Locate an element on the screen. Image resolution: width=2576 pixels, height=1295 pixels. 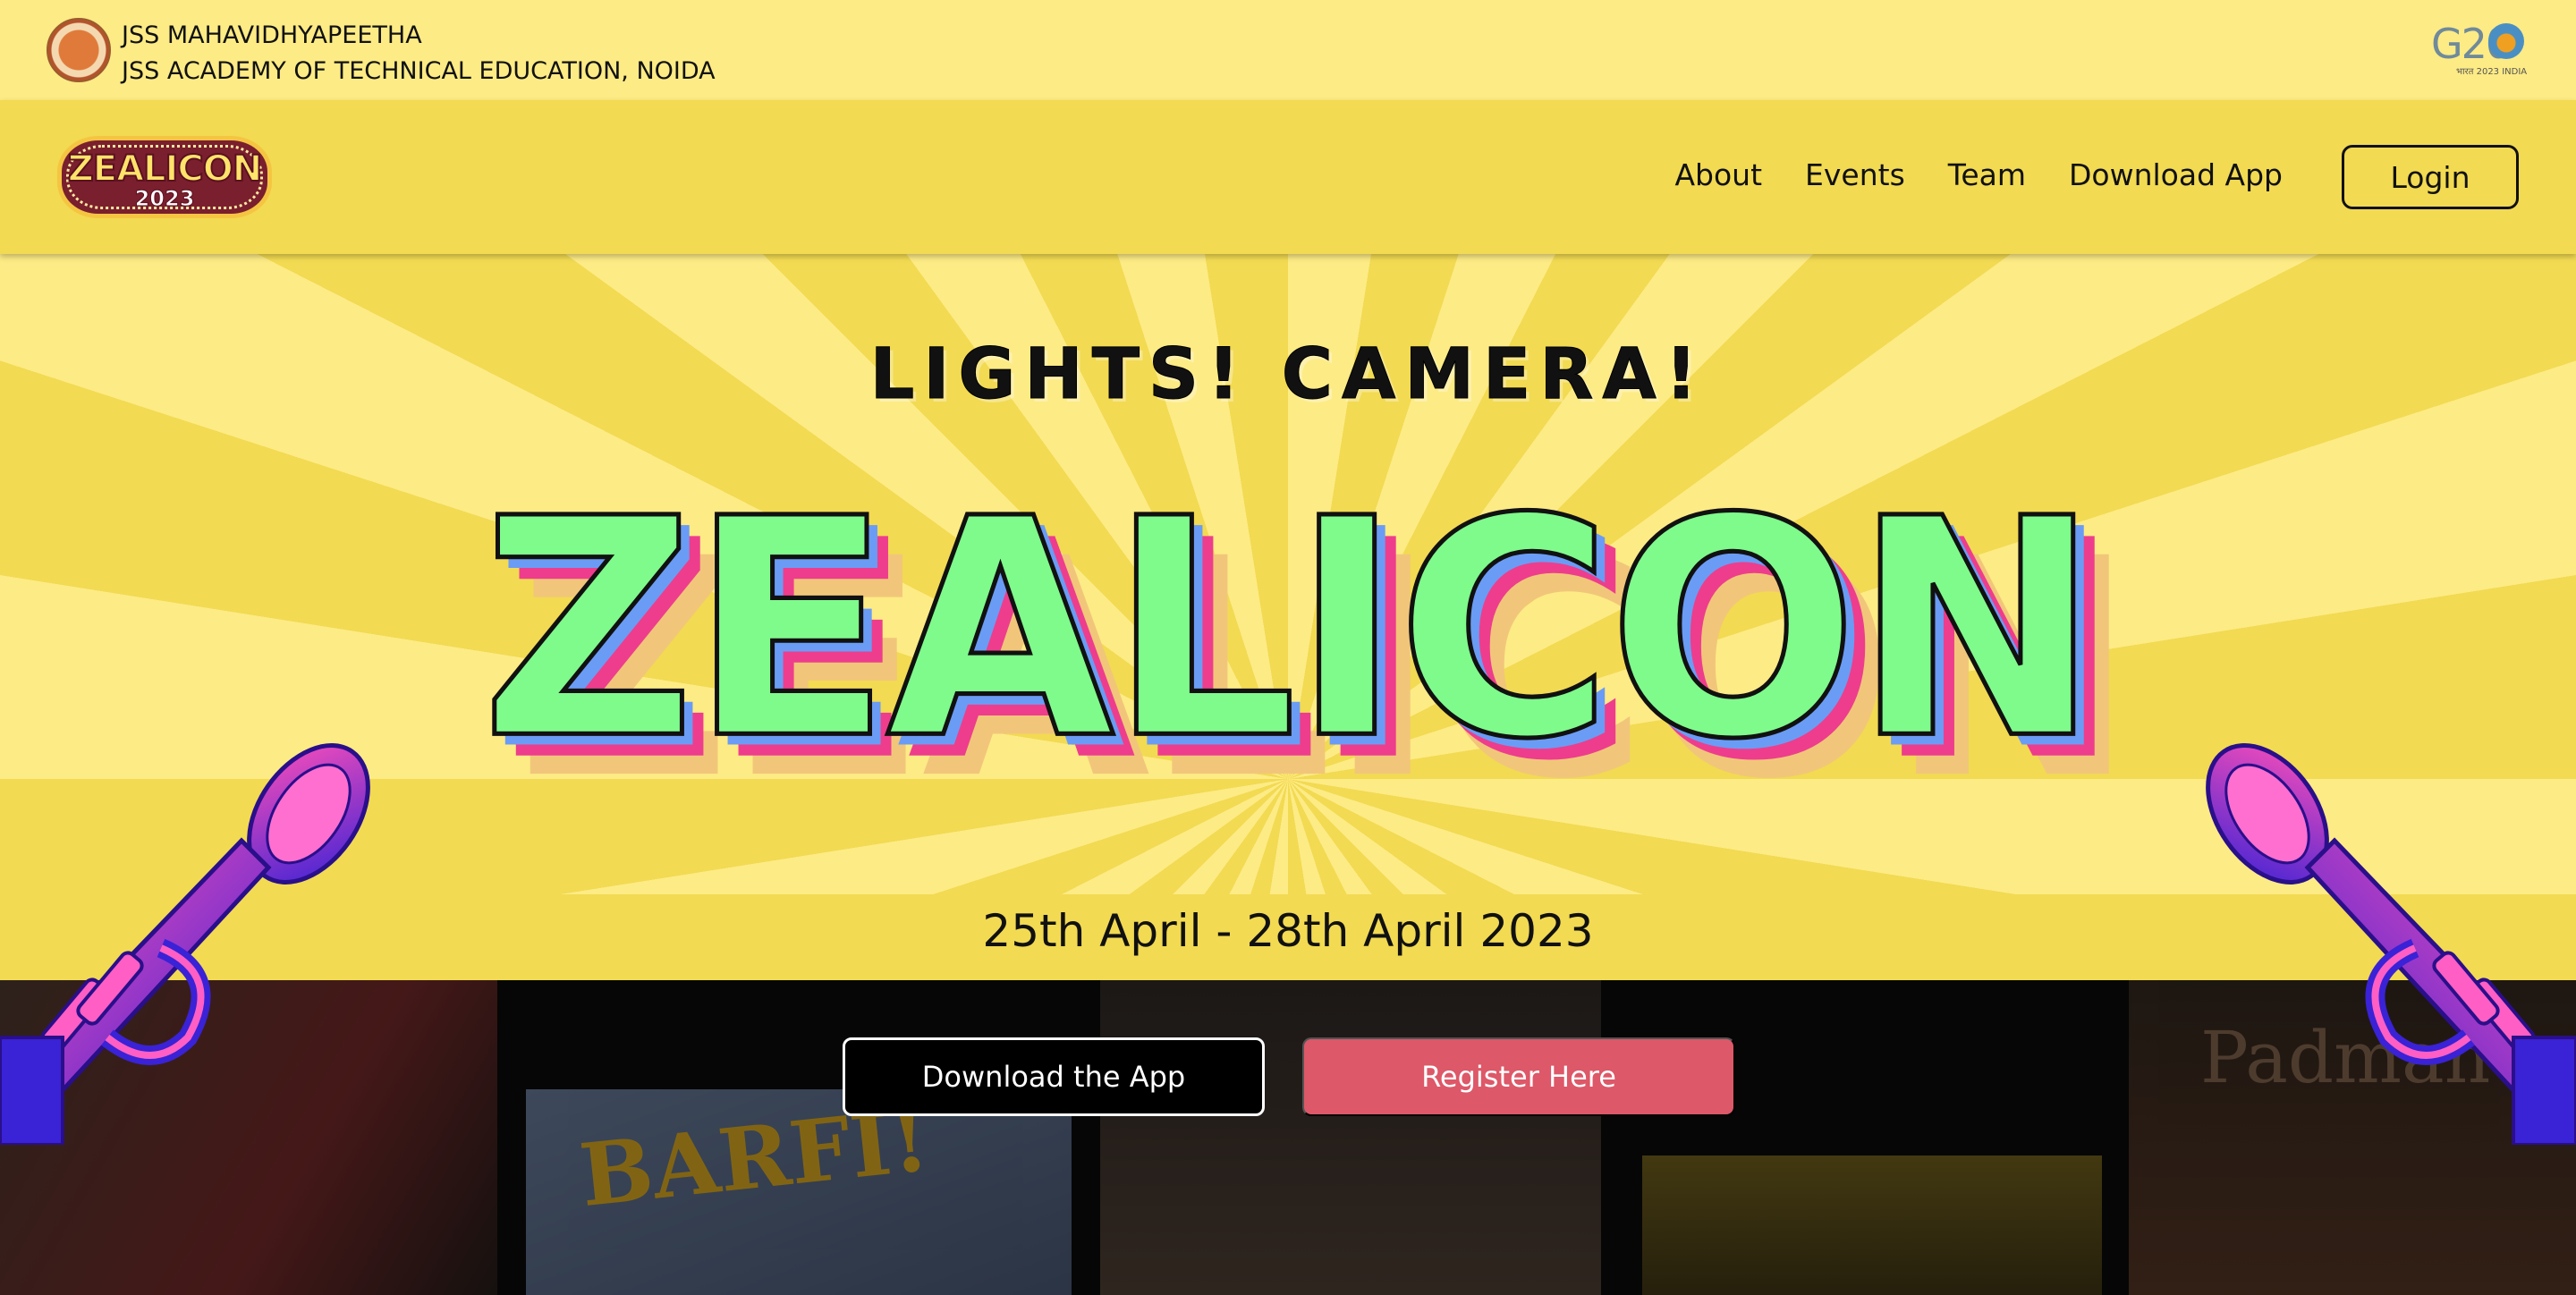
nav-links: About Events Team Download App is located at coordinates (1978, 174).